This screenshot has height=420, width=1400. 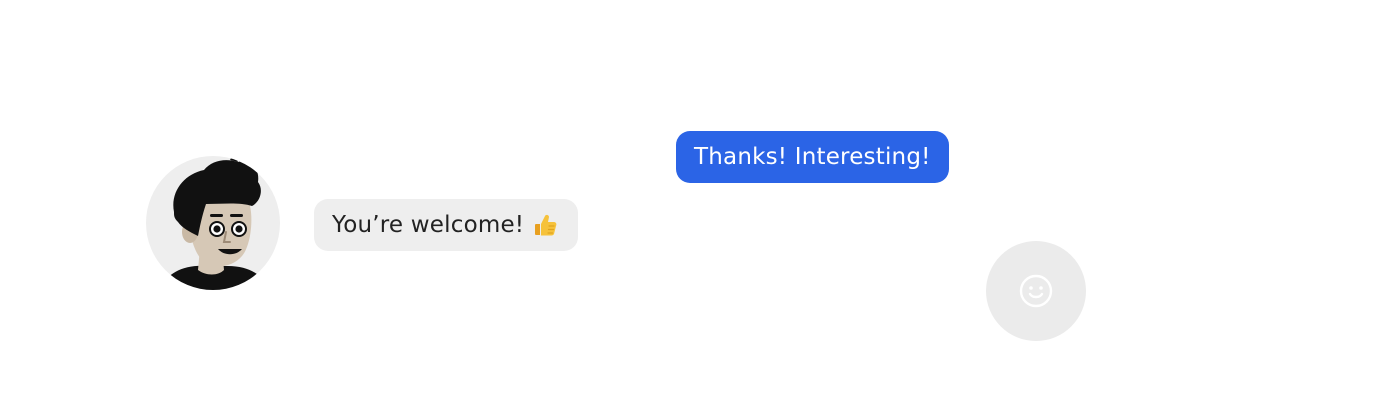 I want to click on outgoing-message-text: Thanks! Interesting!, so click(x=812, y=157).